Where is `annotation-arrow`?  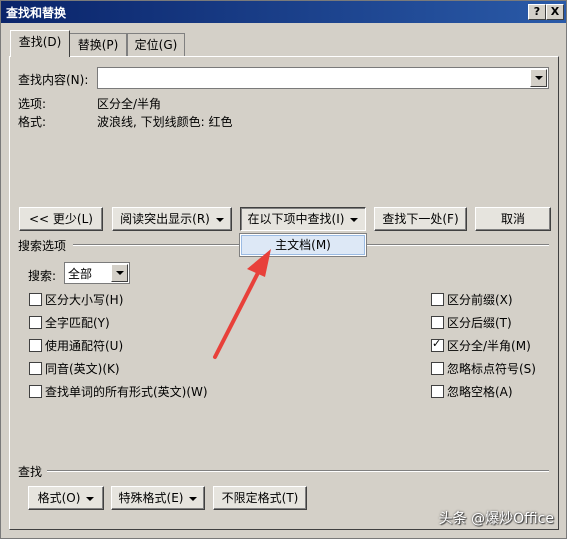
annotation-arrow is located at coordinates (242, 304).